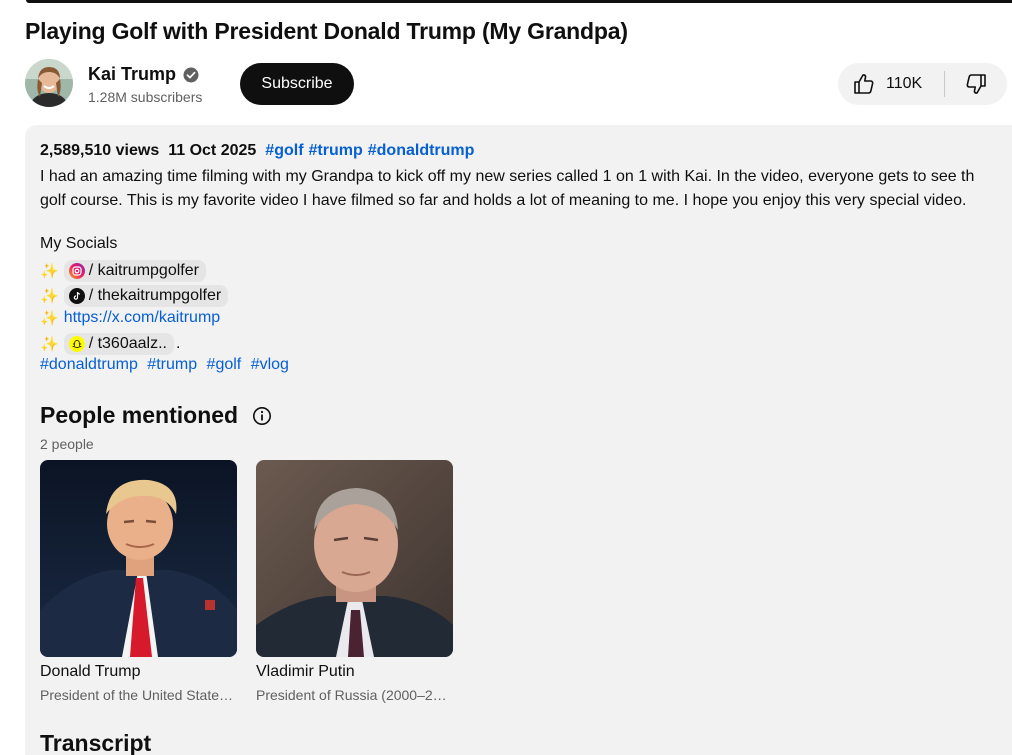  What do you see at coordinates (96, 742) in the screenshot?
I see `transcript-heading: Transcript` at bounding box center [96, 742].